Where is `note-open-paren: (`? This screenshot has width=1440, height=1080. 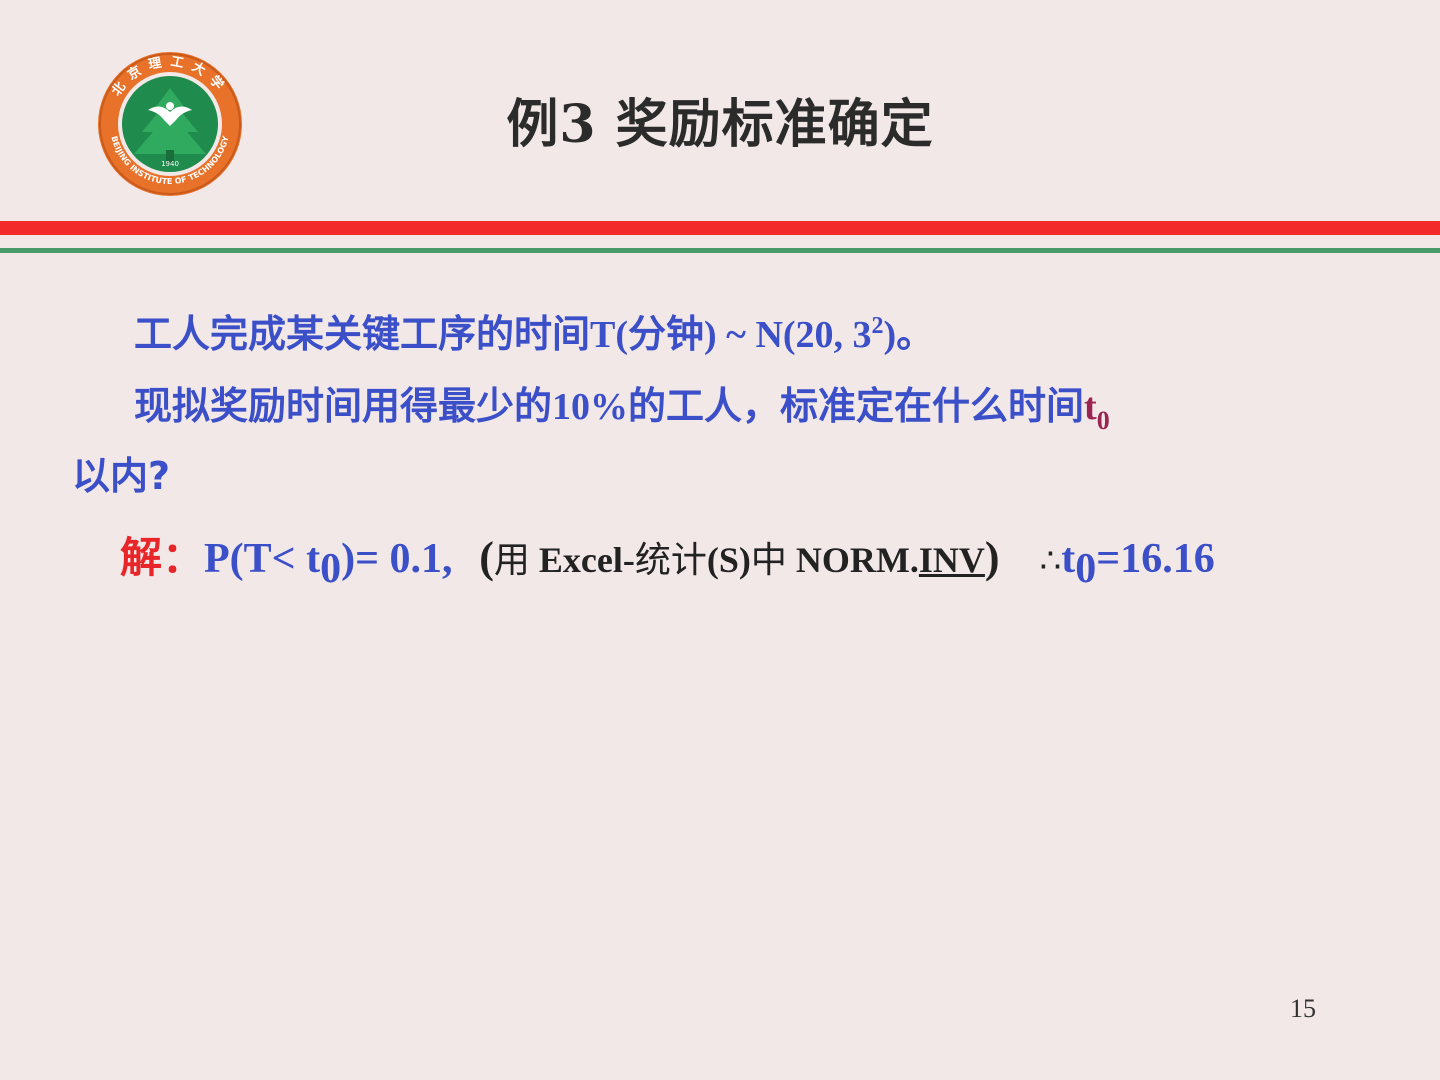
note-open-paren: ( is located at coordinates (486, 557).